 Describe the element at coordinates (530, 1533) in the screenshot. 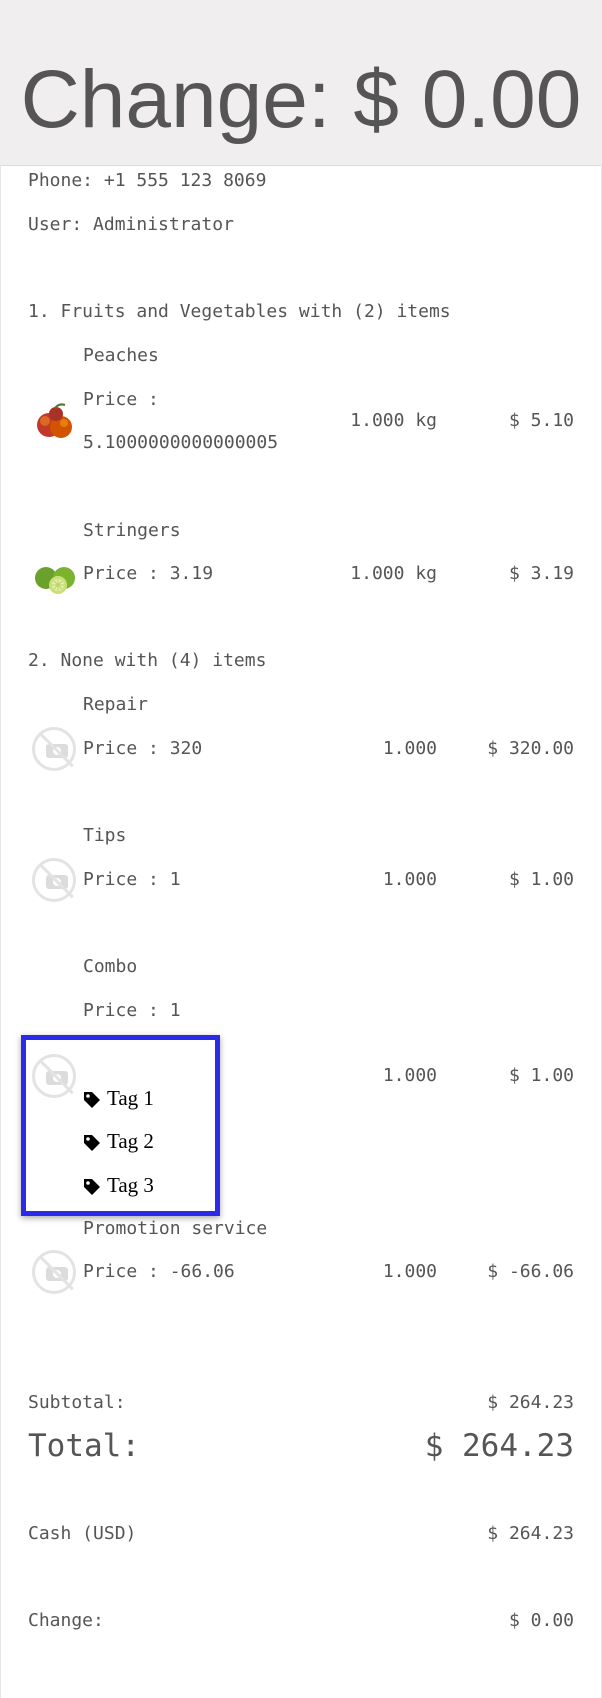

I see `payment-value: $ 264.23` at that location.